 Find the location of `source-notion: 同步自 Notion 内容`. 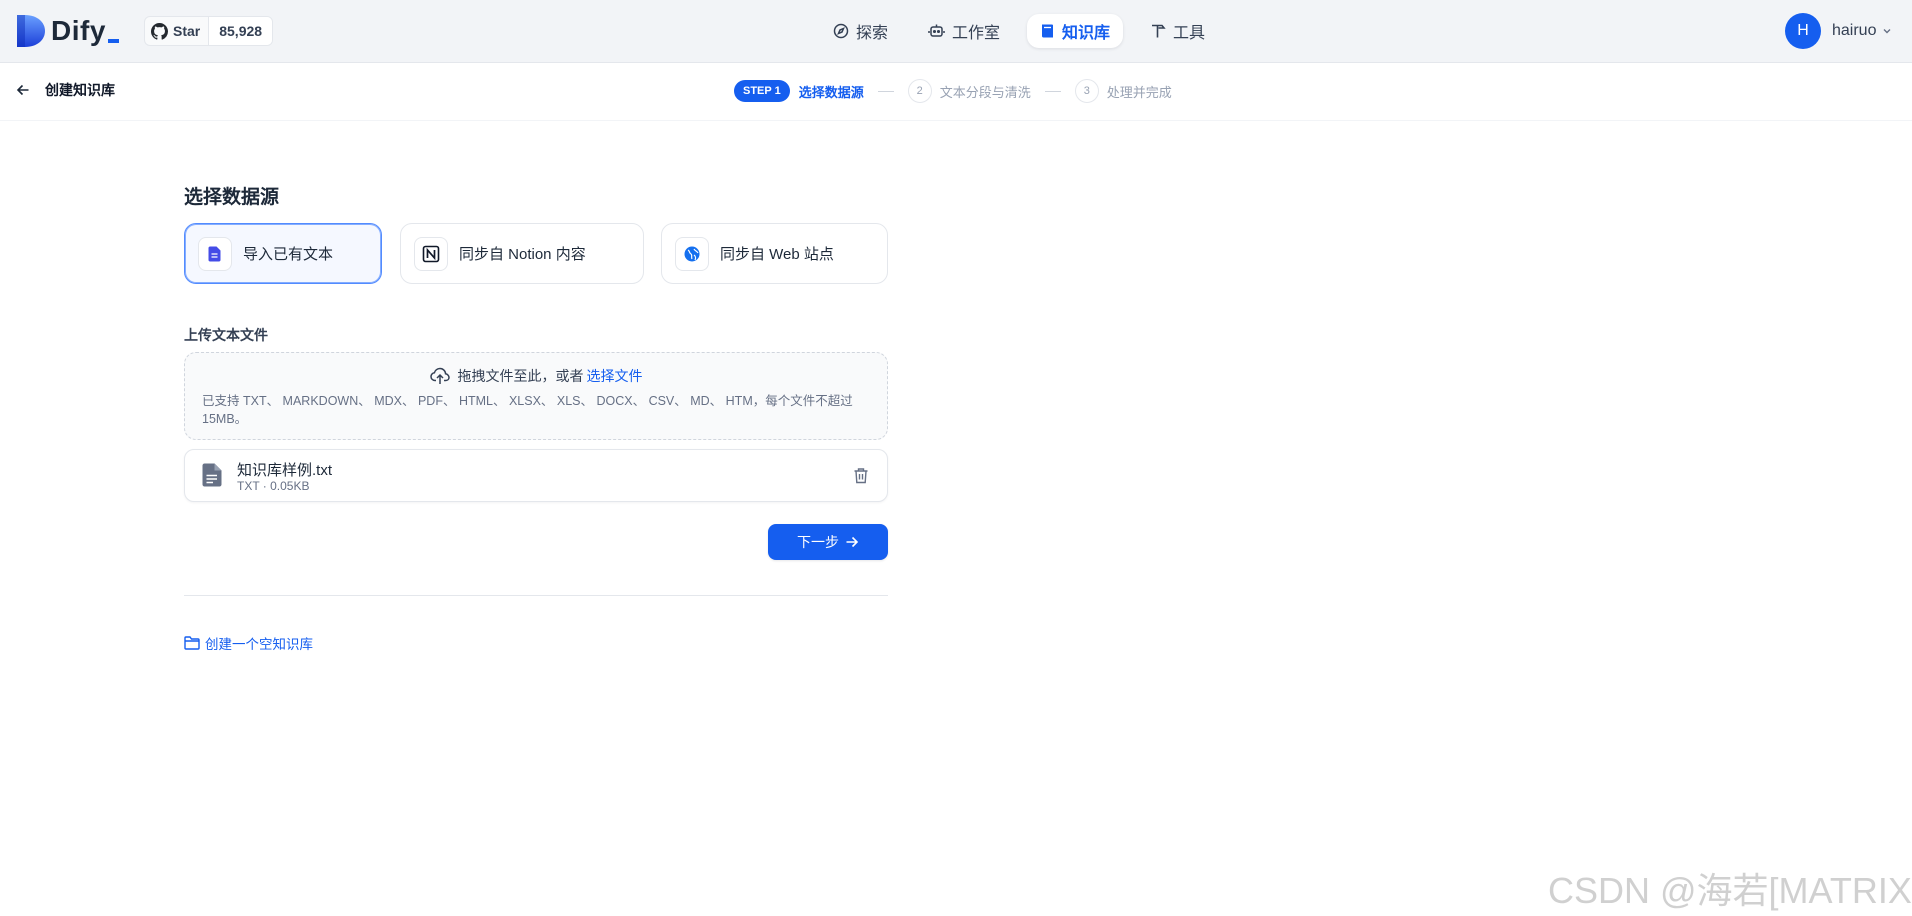

source-notion: 同步自 Notion 内容 is located at coordinates (522, 253).